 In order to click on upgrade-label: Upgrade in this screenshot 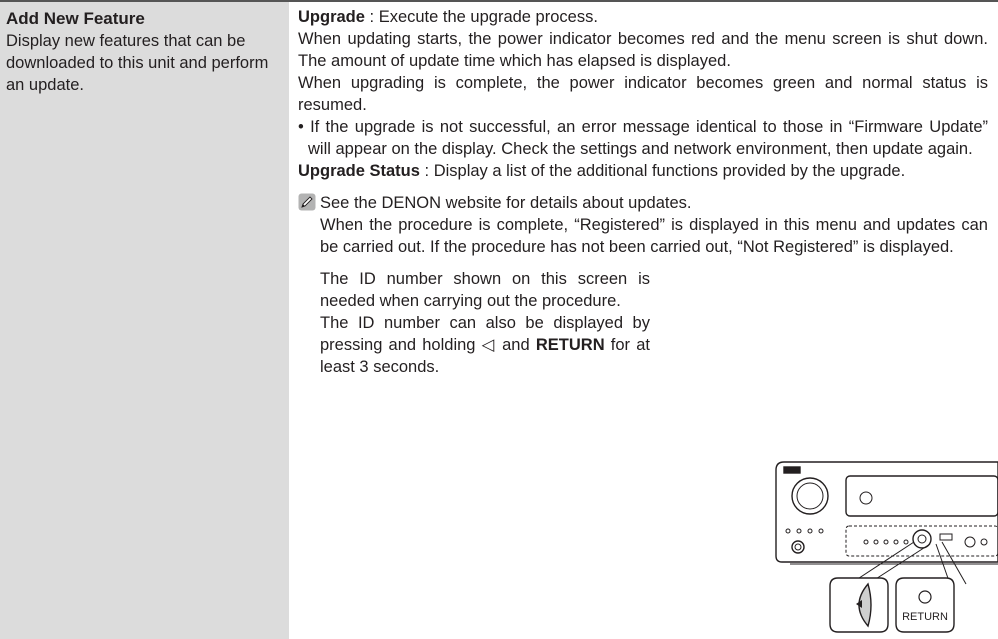, I will do `click(331, 17)`.